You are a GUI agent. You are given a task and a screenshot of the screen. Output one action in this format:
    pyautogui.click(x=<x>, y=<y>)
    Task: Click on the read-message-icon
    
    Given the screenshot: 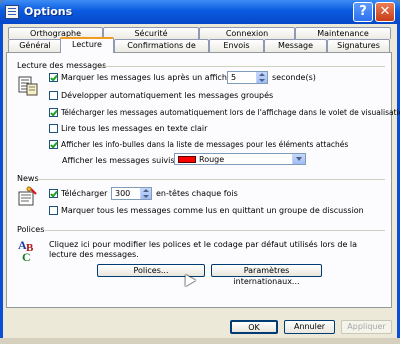 What is the action you would take?
    pyautogui.click(x=28, y=86)
    